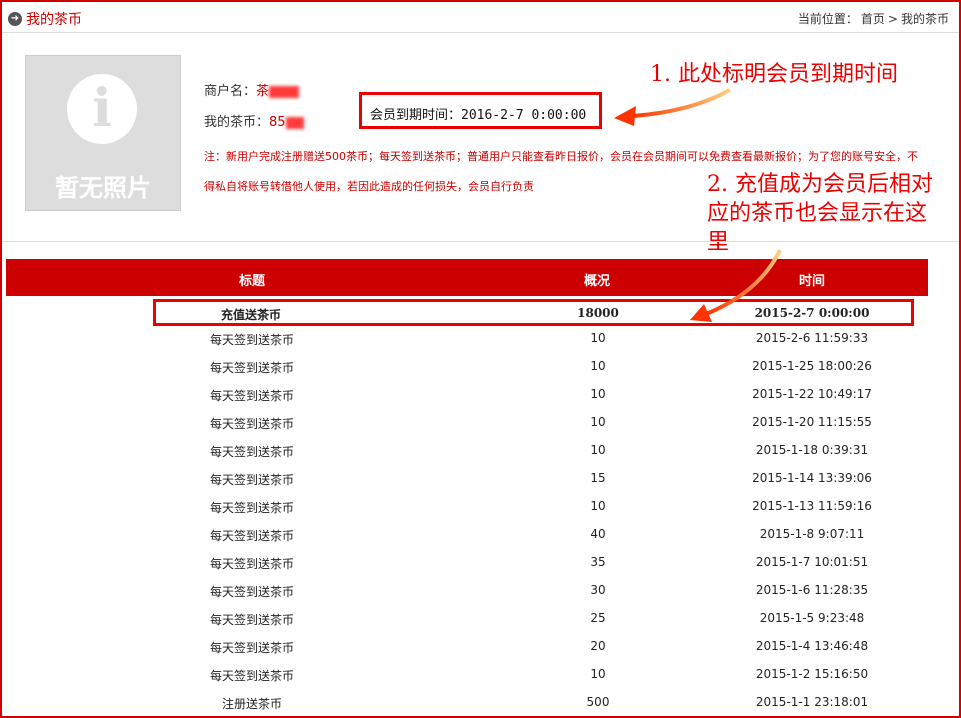 This screenshot has width=961, height=718. What do you see at coordinates (625, 116) in the screenshot?
I see `arrow-1-head` at bounding box center [625, 116].